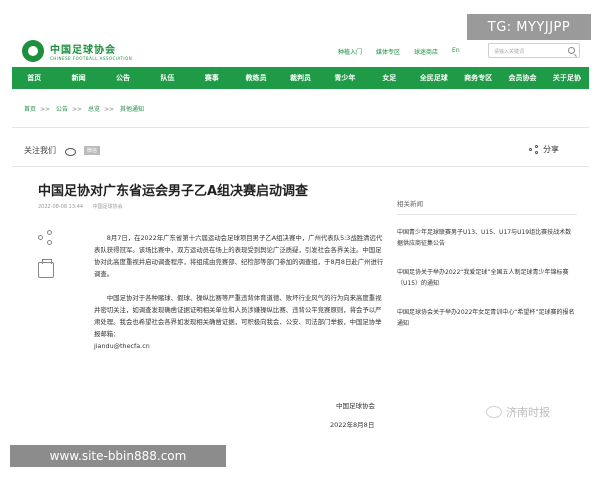 Image resolution: width=600 pixels, height=480 pixels. Describe the element at coordinates (494, 412) in the screenshot. I see `wechat-icon` at that location.